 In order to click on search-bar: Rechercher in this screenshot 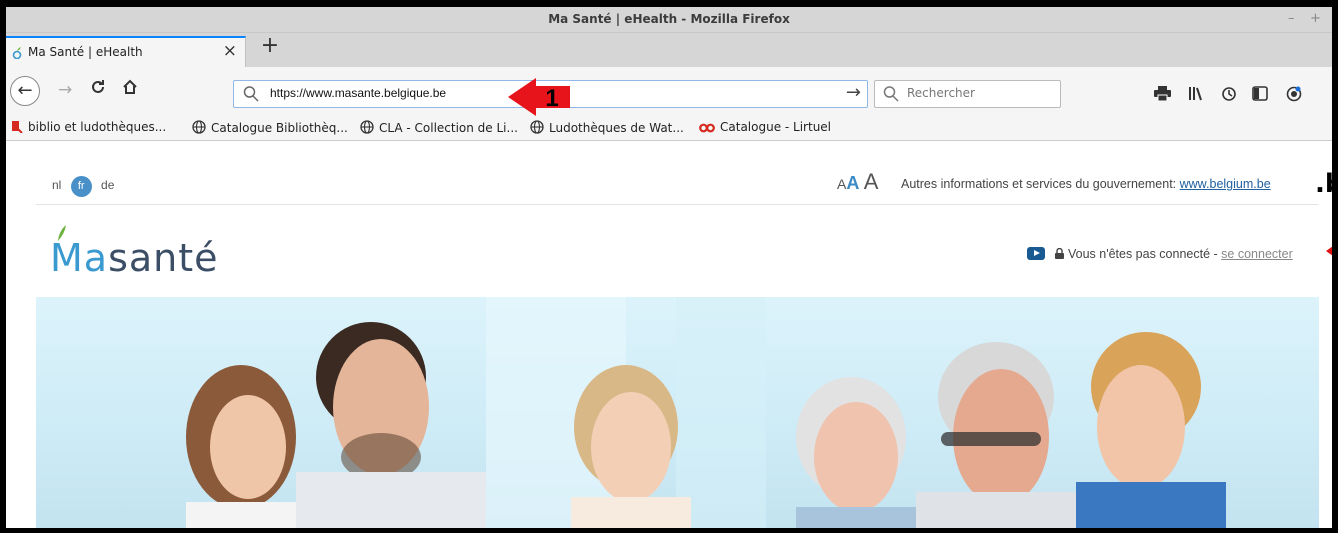, I will do `click(967, 94)`.